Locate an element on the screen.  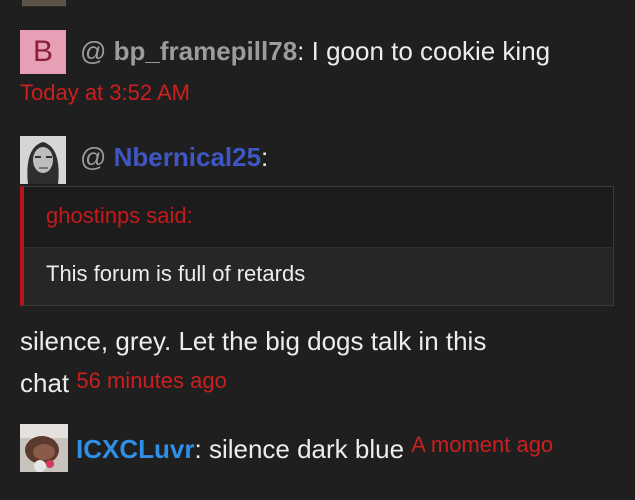
message-line: ICXCLuvr: silence dark blue A moment ago is located at coordinates (314, 448).